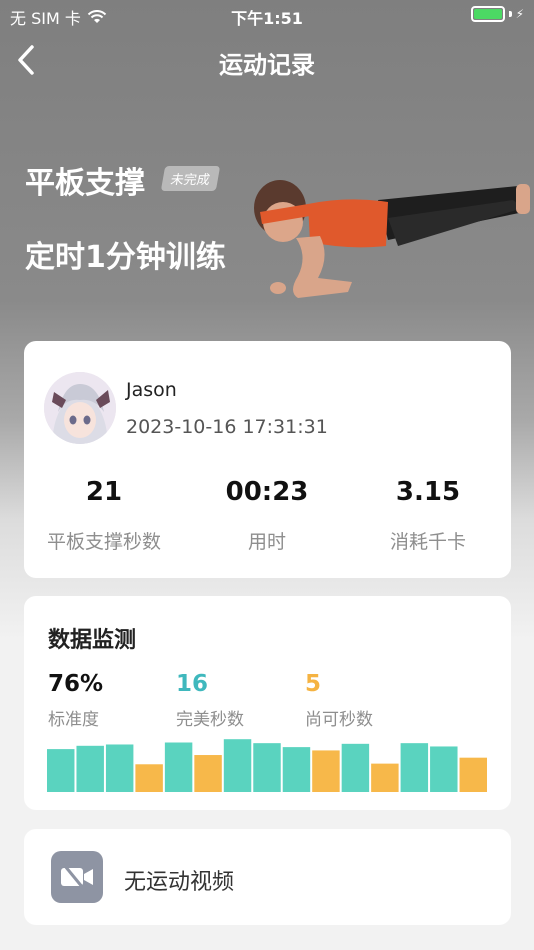  I want to click on battery-fill, so click(487, 14).